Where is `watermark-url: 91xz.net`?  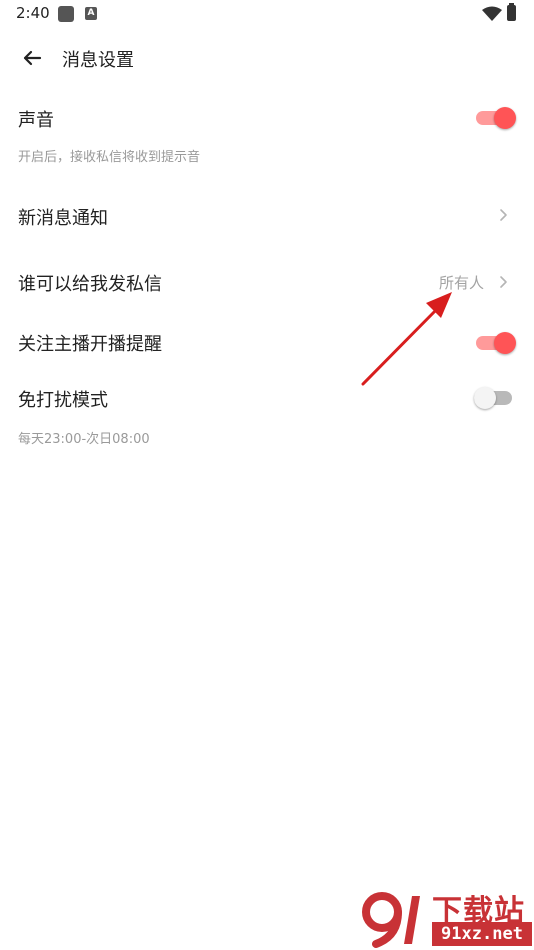
watermark-url: 91xz.net is located at coordinates (482, 934).